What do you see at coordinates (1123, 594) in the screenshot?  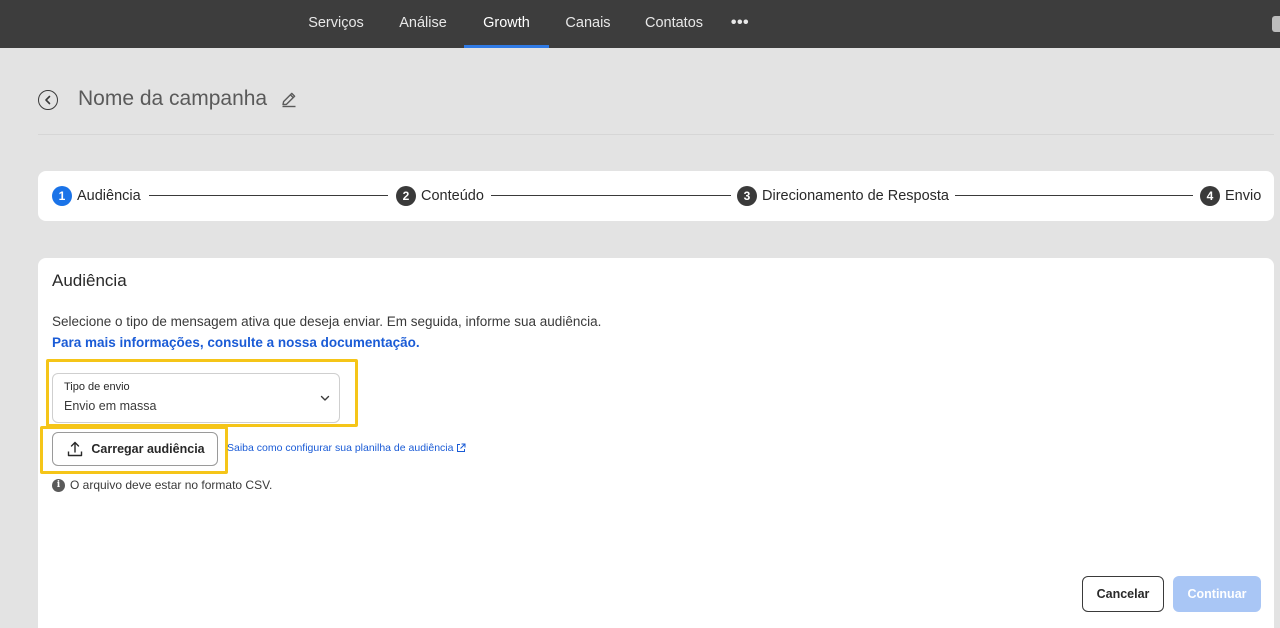 I see `cancel-button: Cancelar` at bounding box center [1123, 594].